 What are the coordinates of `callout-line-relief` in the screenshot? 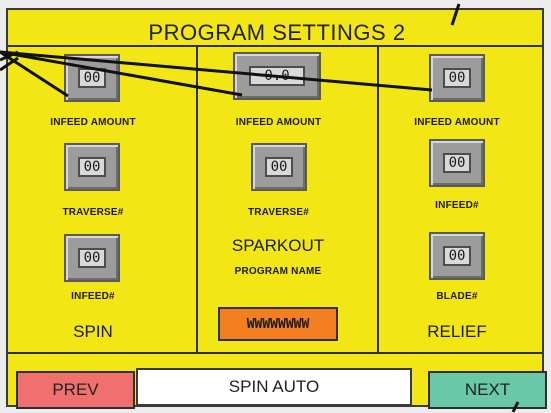 It's located at (216, 71).